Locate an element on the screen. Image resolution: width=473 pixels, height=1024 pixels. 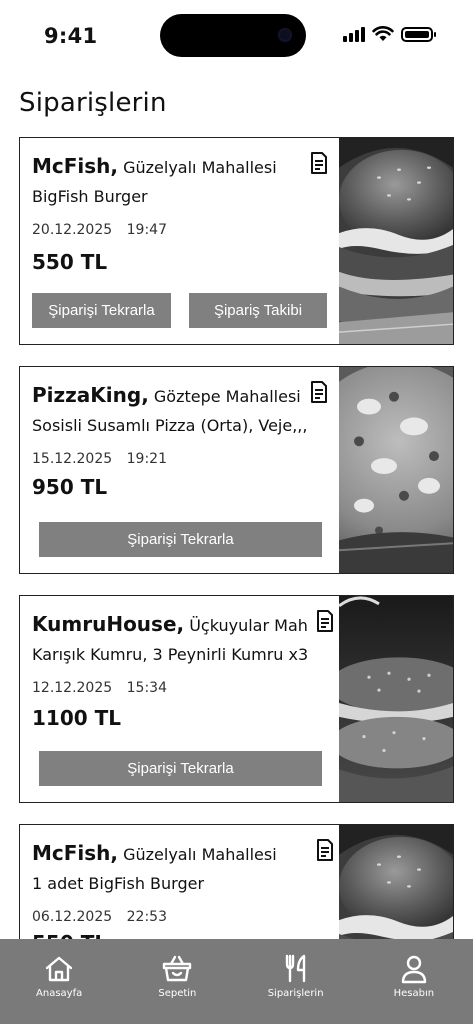
restaurant-district: Göztepe Mahallesi is located at coordinates (227, 396).